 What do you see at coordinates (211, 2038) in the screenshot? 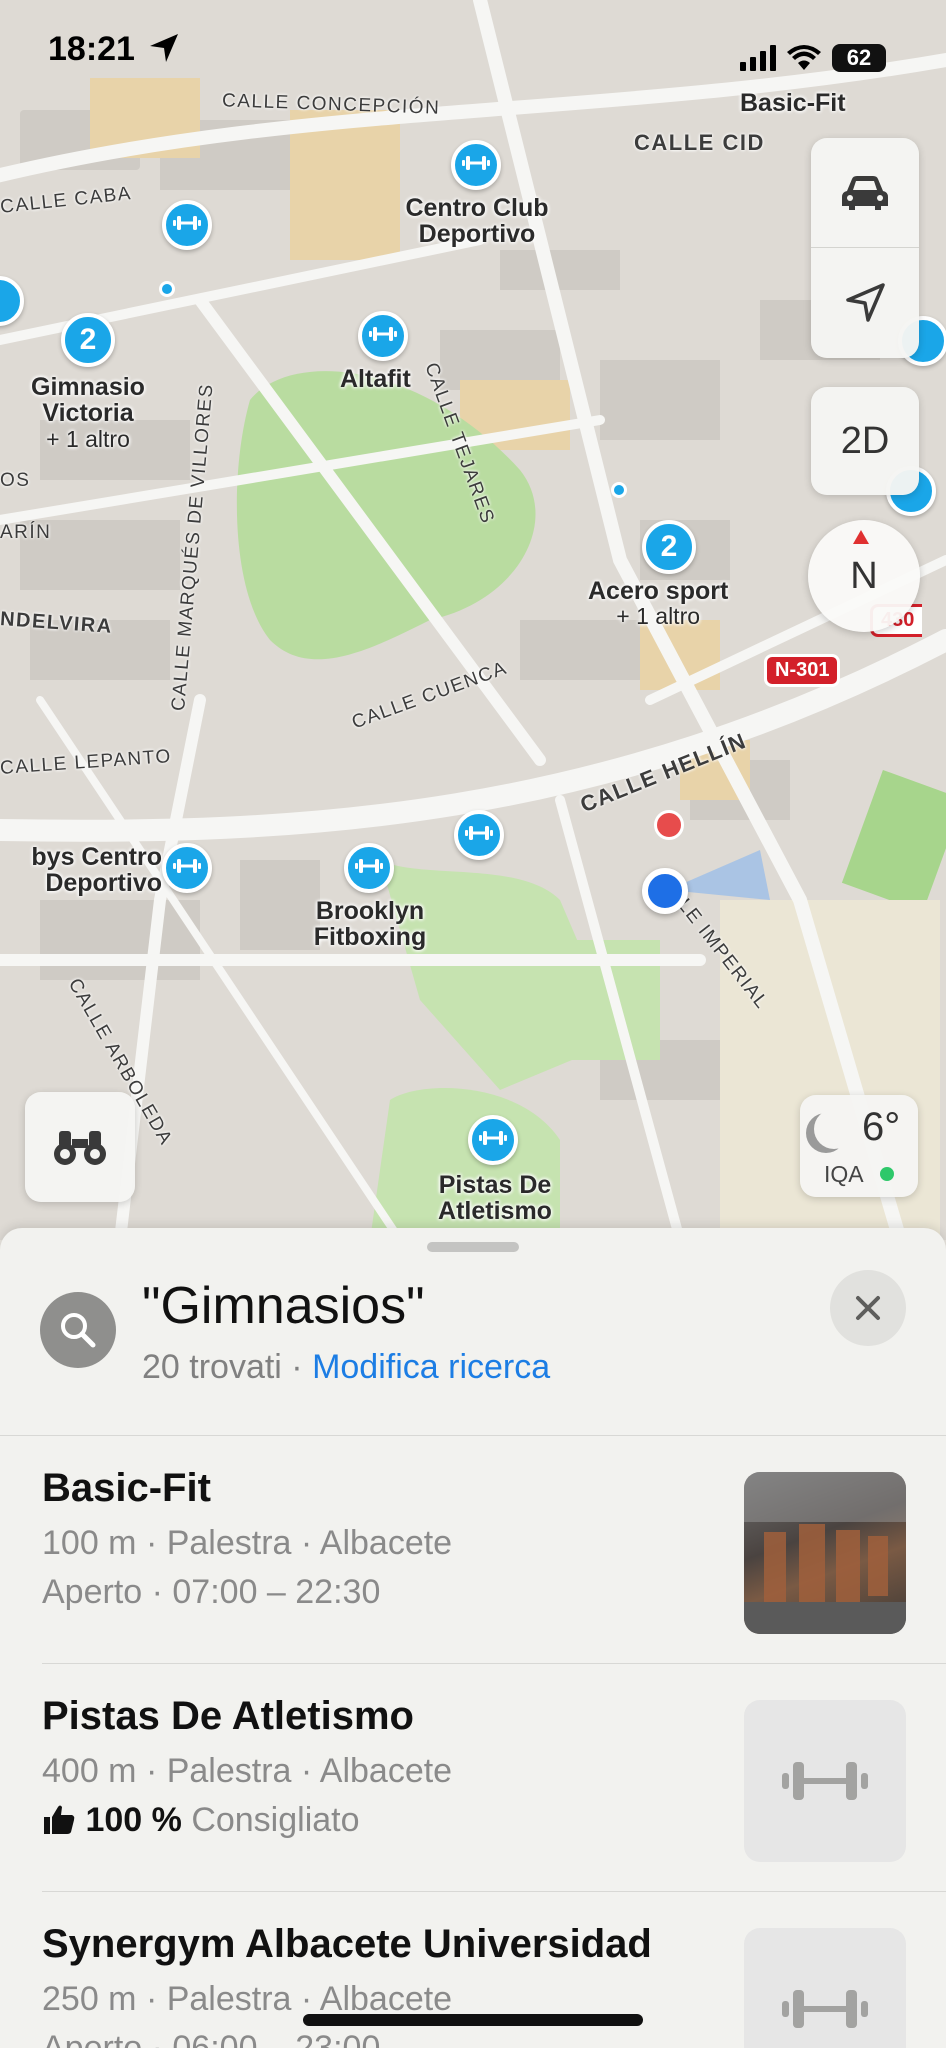
I see `result-hours: Aperto · 06:00 – 23:00` at bounding box center [211, 2038].